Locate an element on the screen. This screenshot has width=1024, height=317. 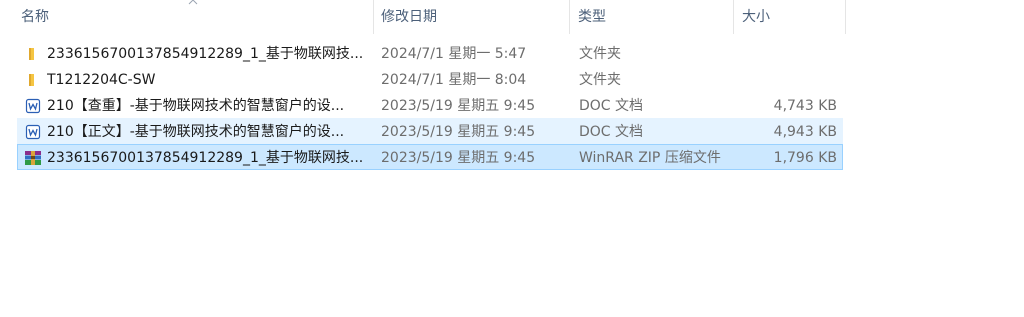
column-header-date: 修改日期 is located at coordinates (473, 17).